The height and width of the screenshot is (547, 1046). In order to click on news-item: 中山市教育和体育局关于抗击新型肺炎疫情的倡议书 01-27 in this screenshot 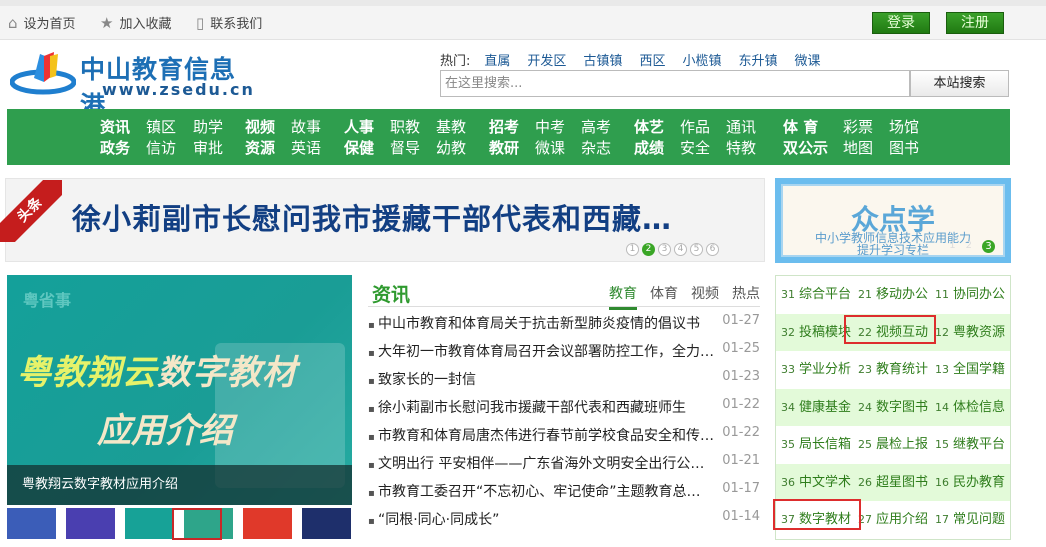, I will do `click(564, 327)`.